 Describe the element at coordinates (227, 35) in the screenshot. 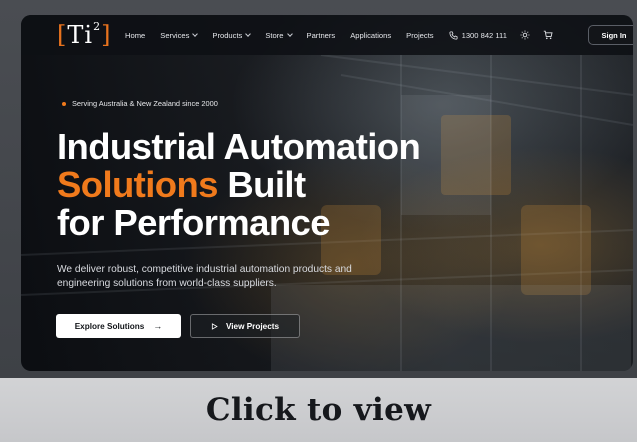

I see `nav-products-label: Products` at that location.